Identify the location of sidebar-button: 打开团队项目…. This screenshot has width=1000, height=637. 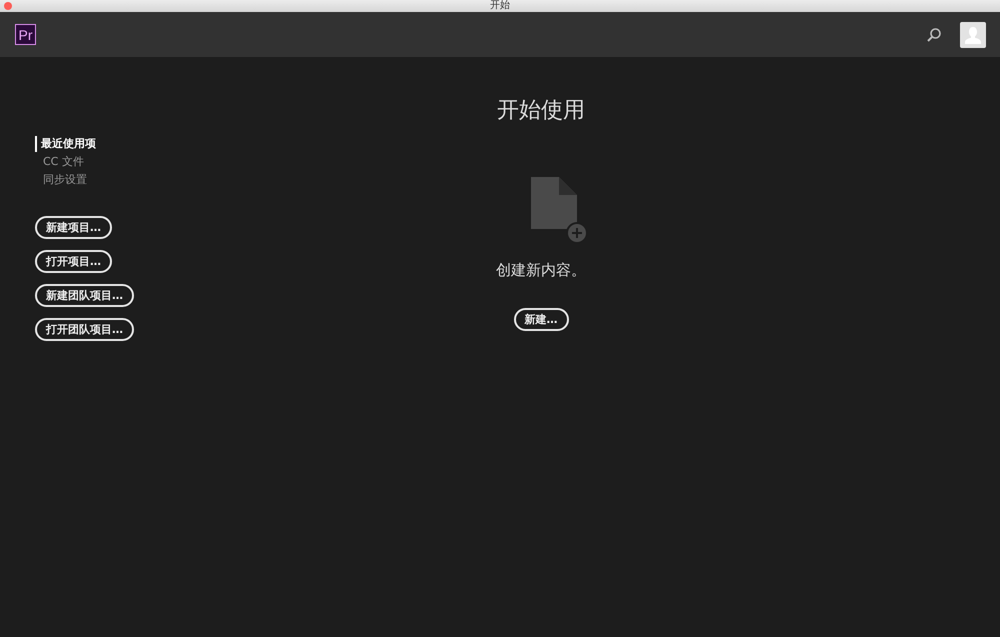
(84, 329).